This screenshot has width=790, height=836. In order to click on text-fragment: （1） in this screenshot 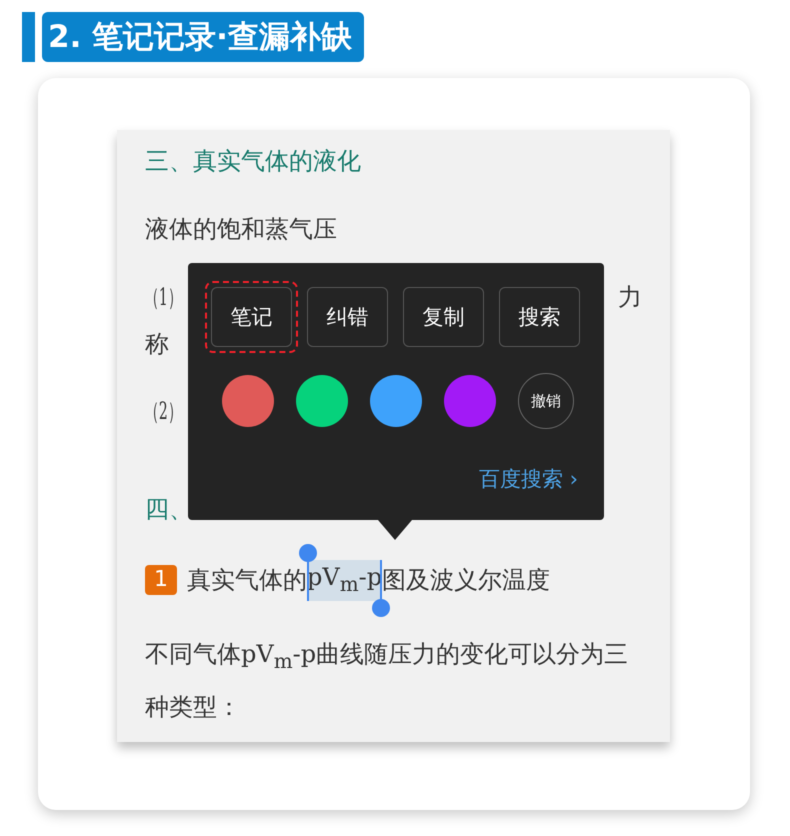, I will do `click(163, 297)`.